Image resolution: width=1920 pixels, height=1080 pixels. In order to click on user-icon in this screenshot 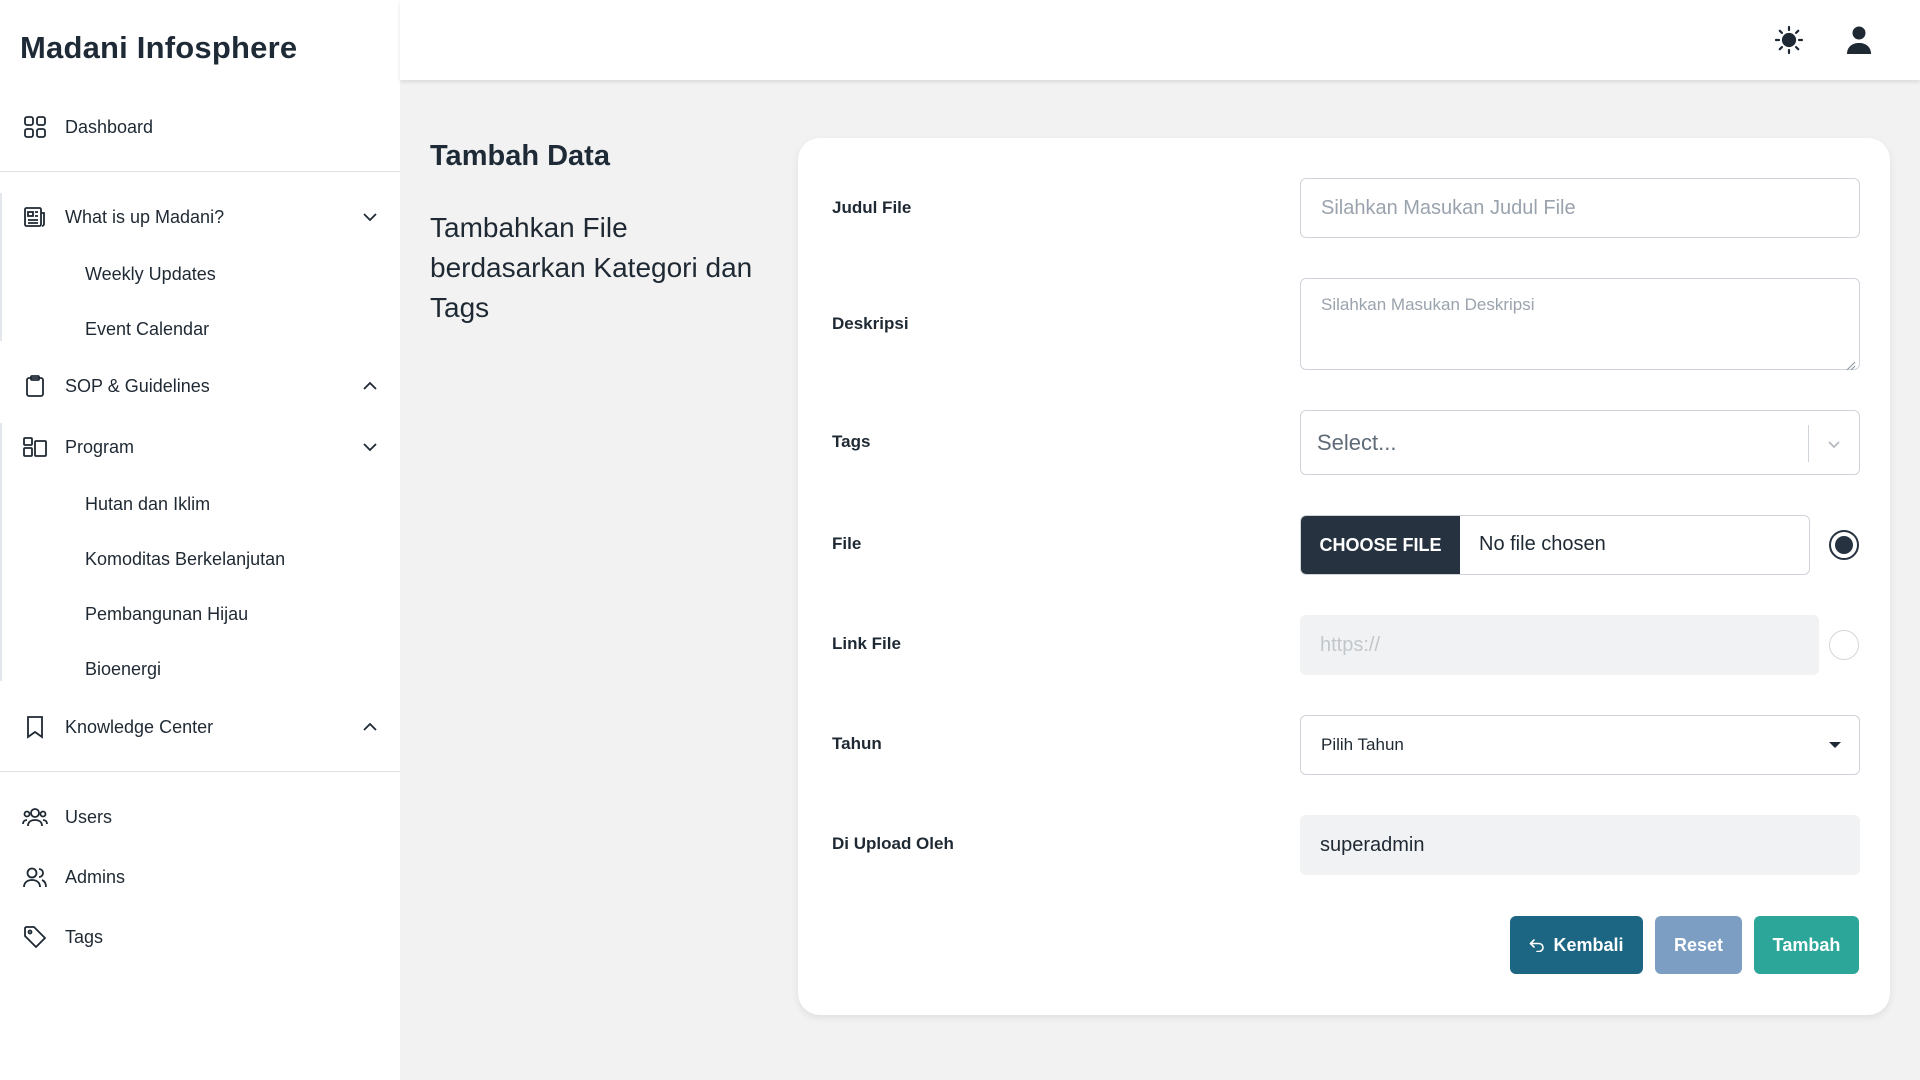, I will do `click(1859, 40)`.